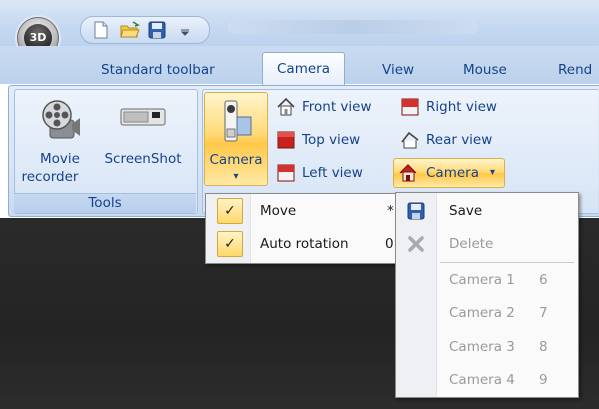 The width and height of the screenshot is (599, 409). I want to click on menu-item-camera-2-label: Camera 2, so click(482, 313).